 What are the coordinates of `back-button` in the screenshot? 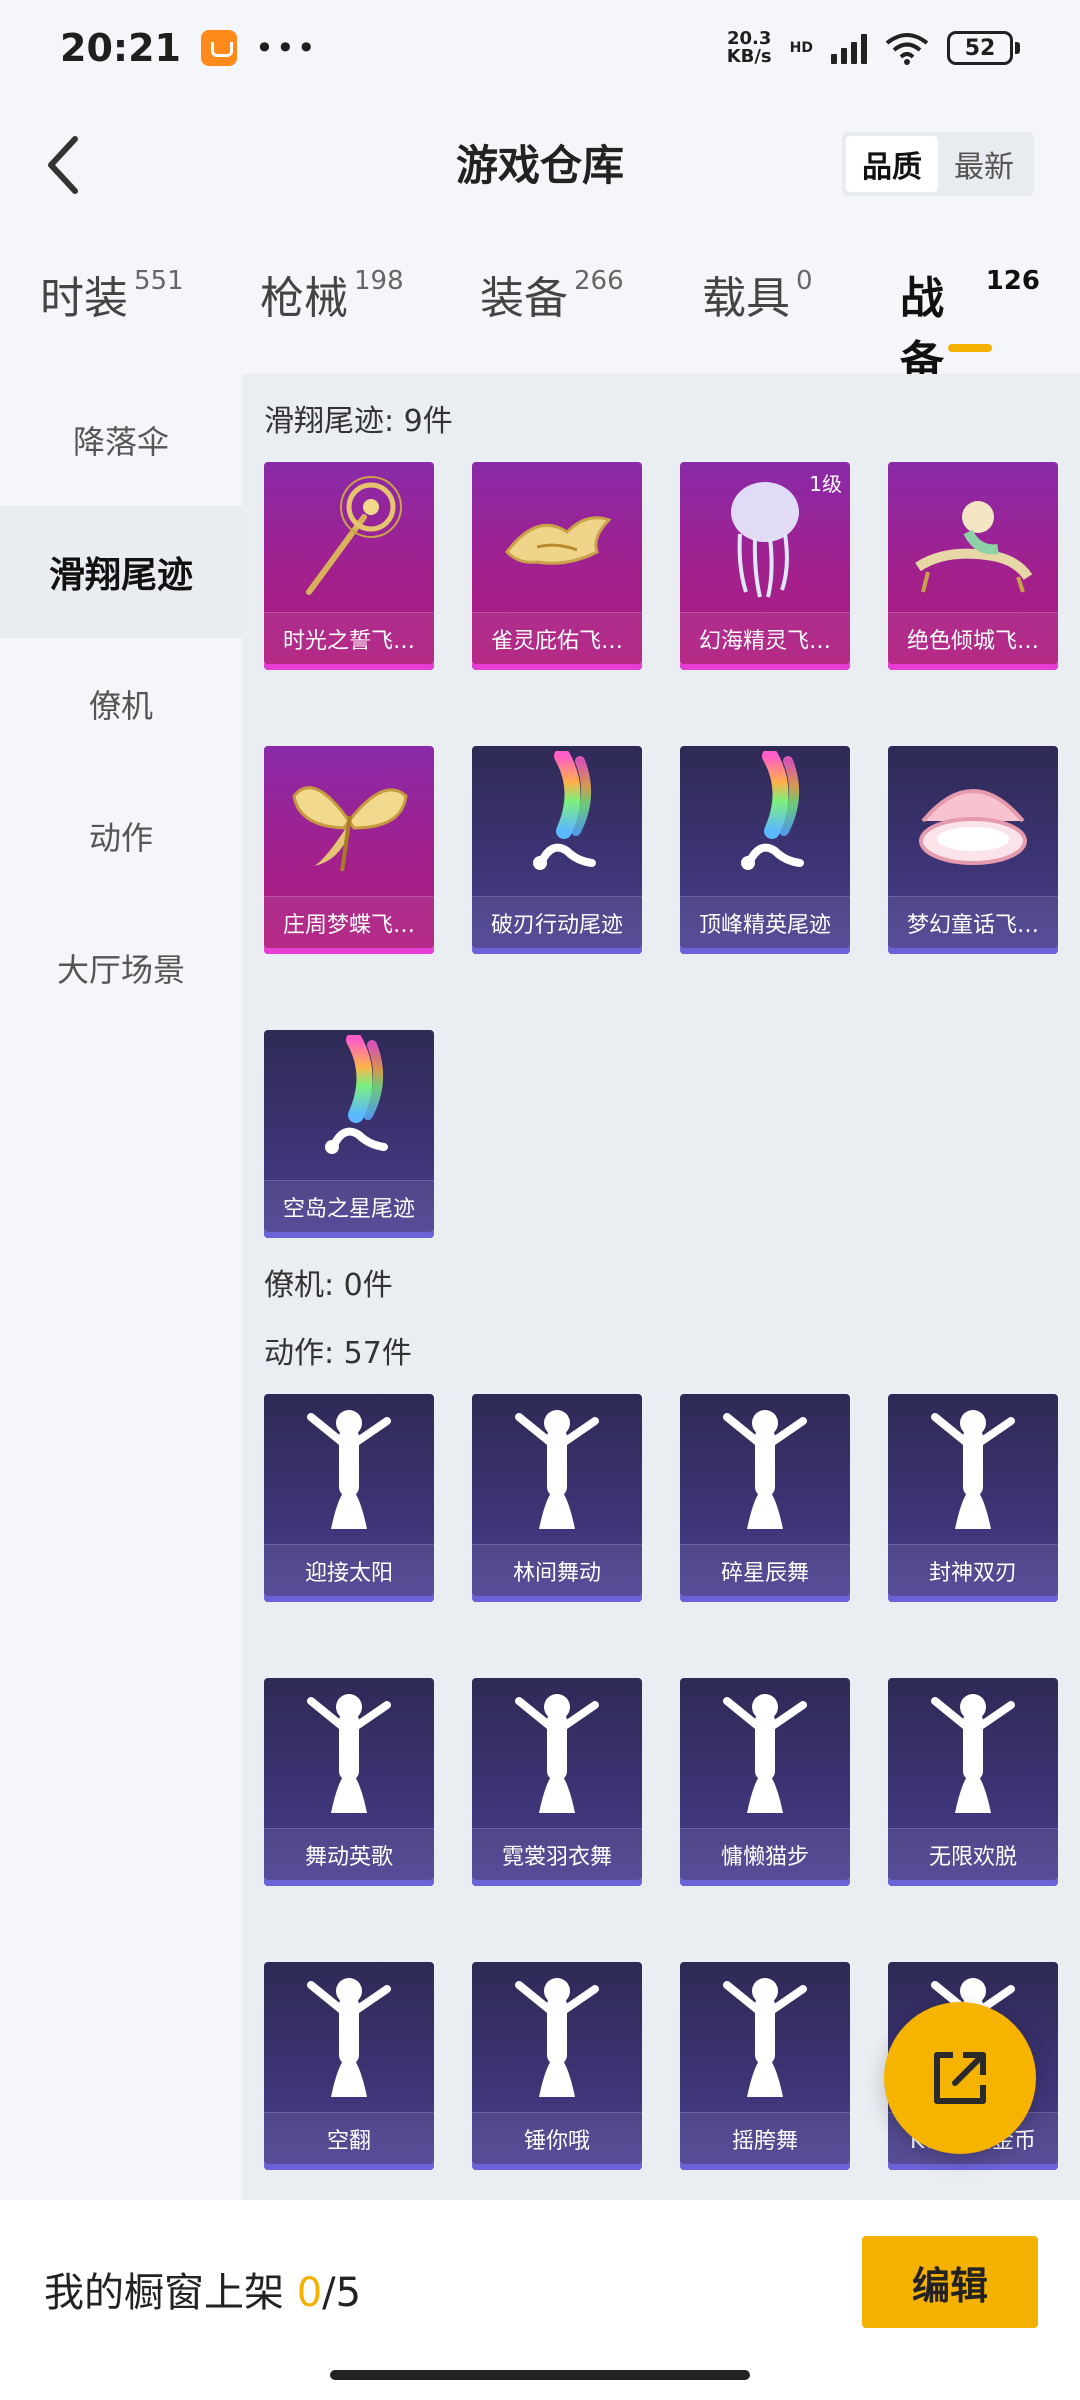 It's located at (63, 165).